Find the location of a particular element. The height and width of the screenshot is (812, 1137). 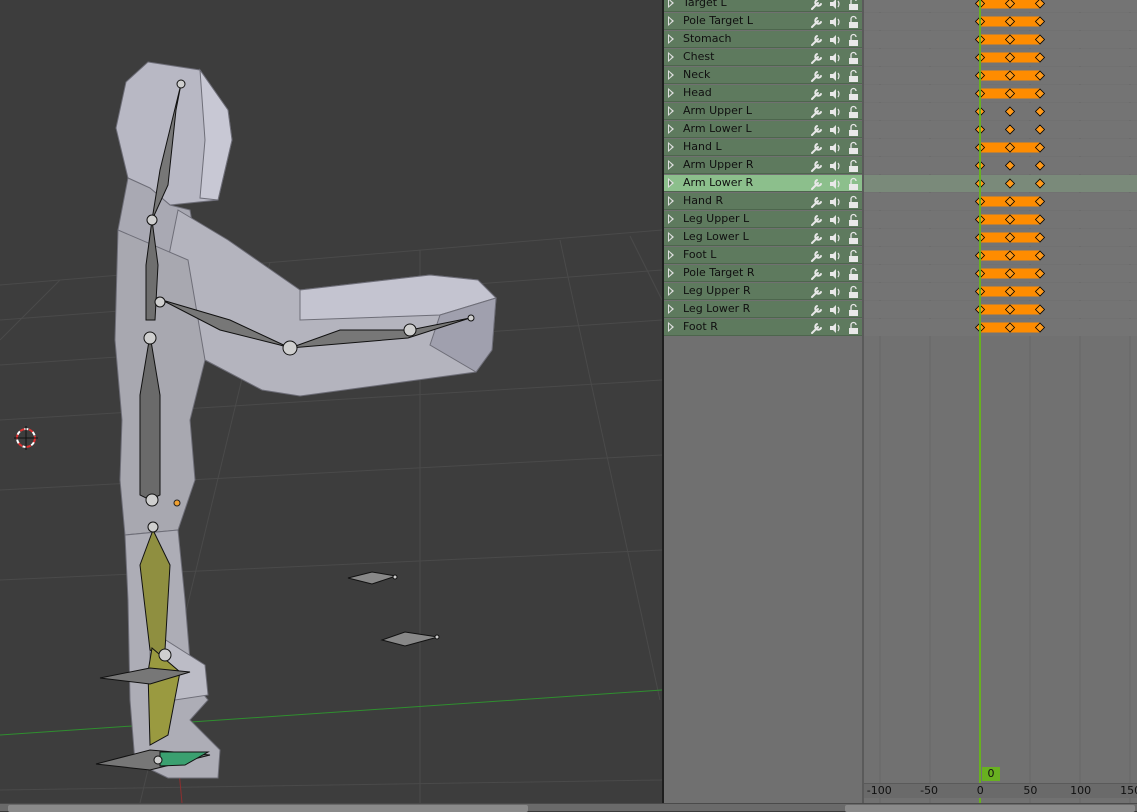

channel-row: Stomach is located at coordinates (763, 39).